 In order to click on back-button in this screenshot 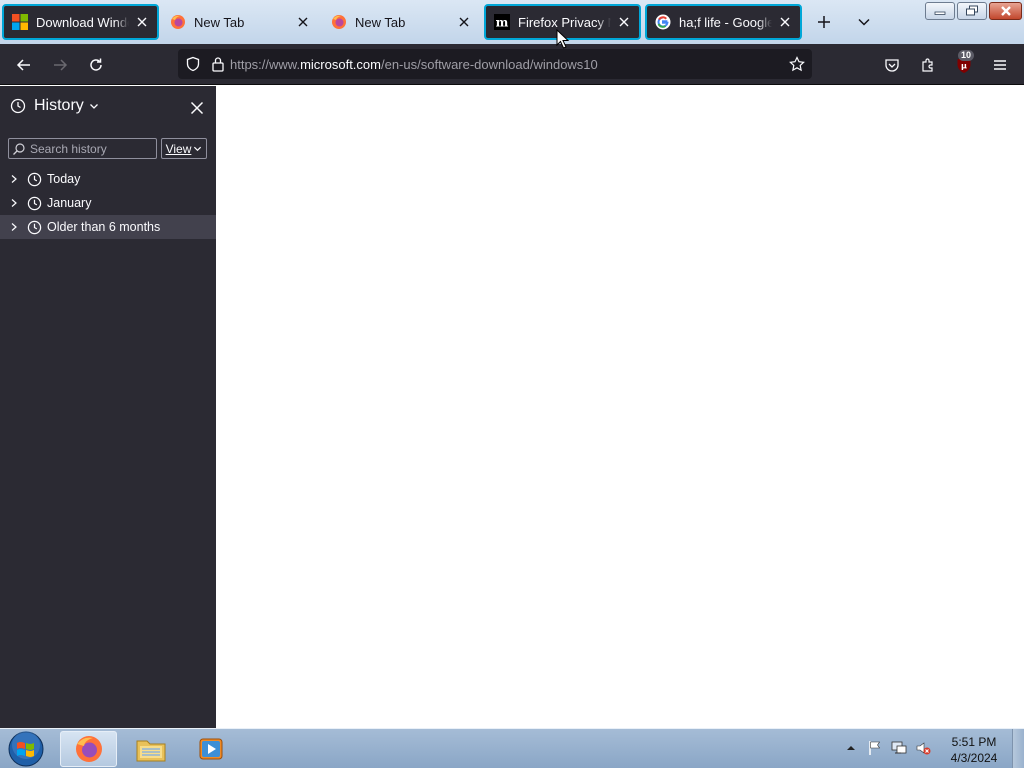, I will do `click(24, 65)`.